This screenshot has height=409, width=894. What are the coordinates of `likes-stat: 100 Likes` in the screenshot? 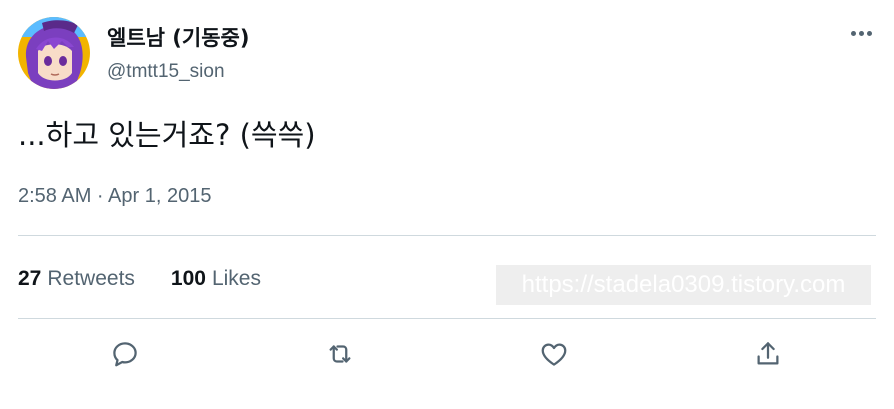 It's located at (216, 279).